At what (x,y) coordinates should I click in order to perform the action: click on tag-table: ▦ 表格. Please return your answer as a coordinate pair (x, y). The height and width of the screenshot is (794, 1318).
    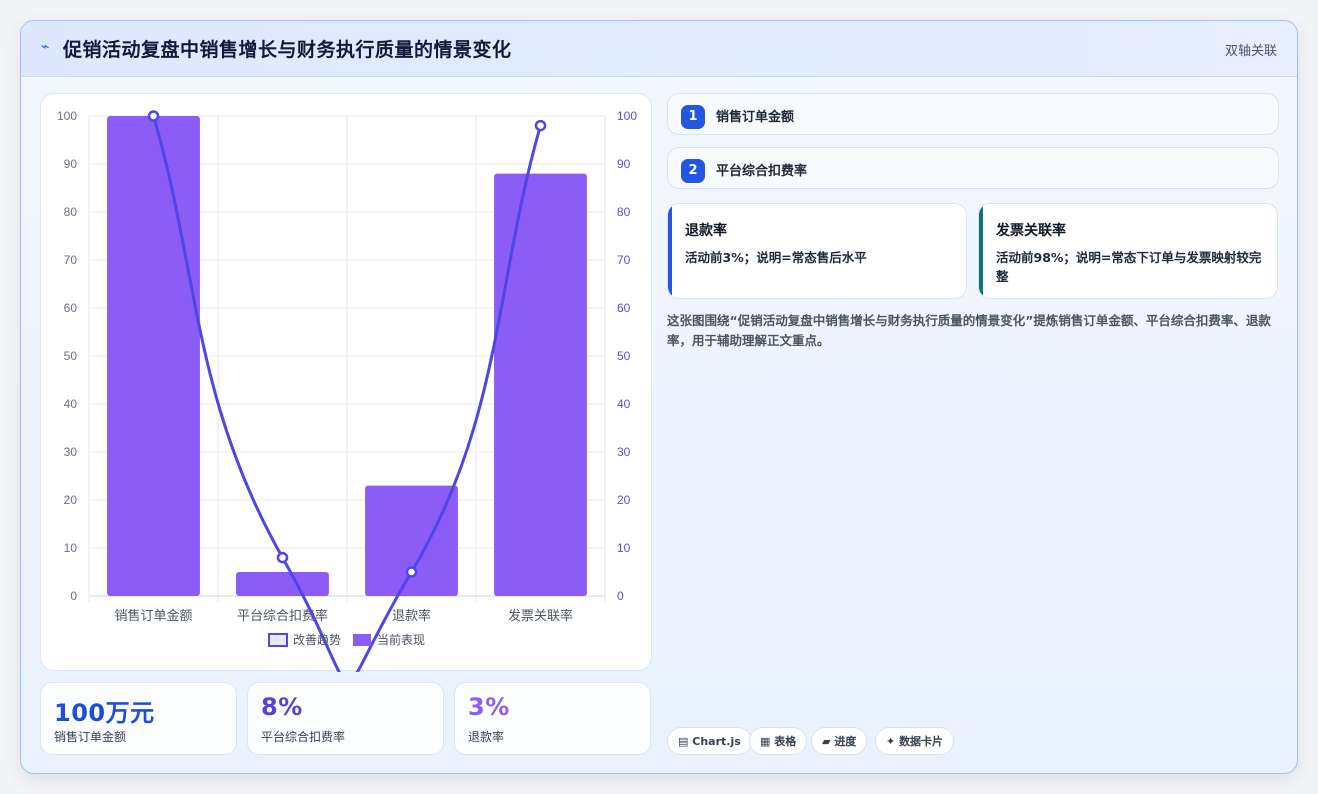
    Looking at the image, I should click on (778, 741).